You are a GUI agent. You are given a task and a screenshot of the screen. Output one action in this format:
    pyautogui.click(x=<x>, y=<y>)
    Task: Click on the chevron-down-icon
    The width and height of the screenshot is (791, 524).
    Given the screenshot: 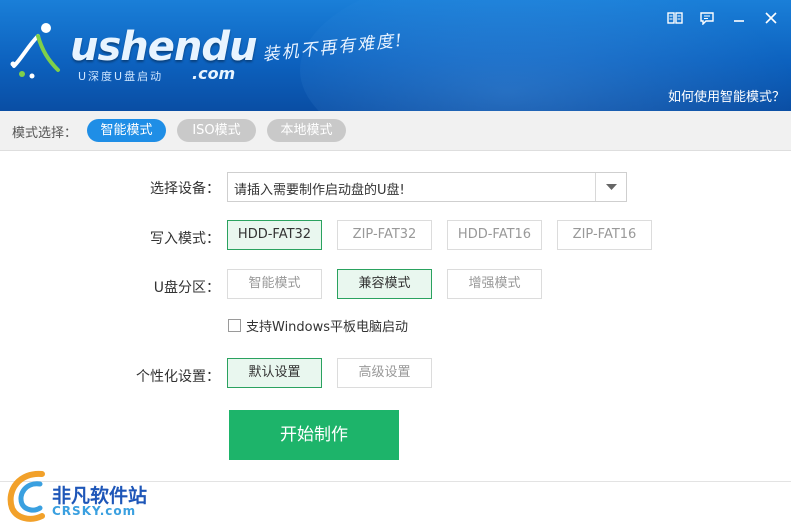 What is the action you would take?
    pyautogui.click(x=611, y=187)
    